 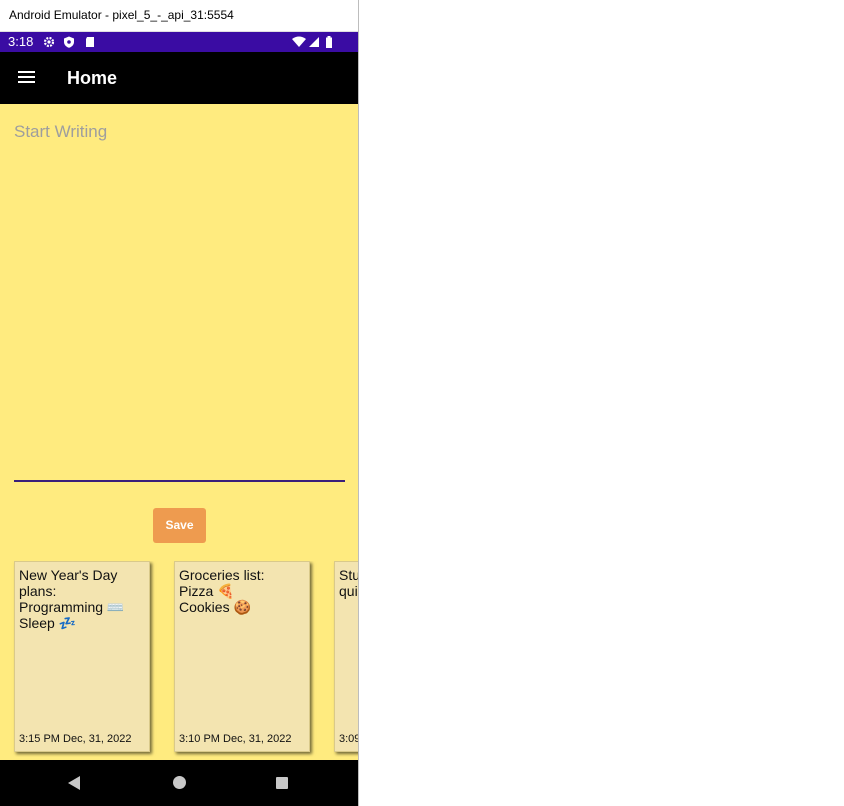 I want to click on note-date: 3:10 PM Dec, 31, 2022, so click(x=235, y=739).